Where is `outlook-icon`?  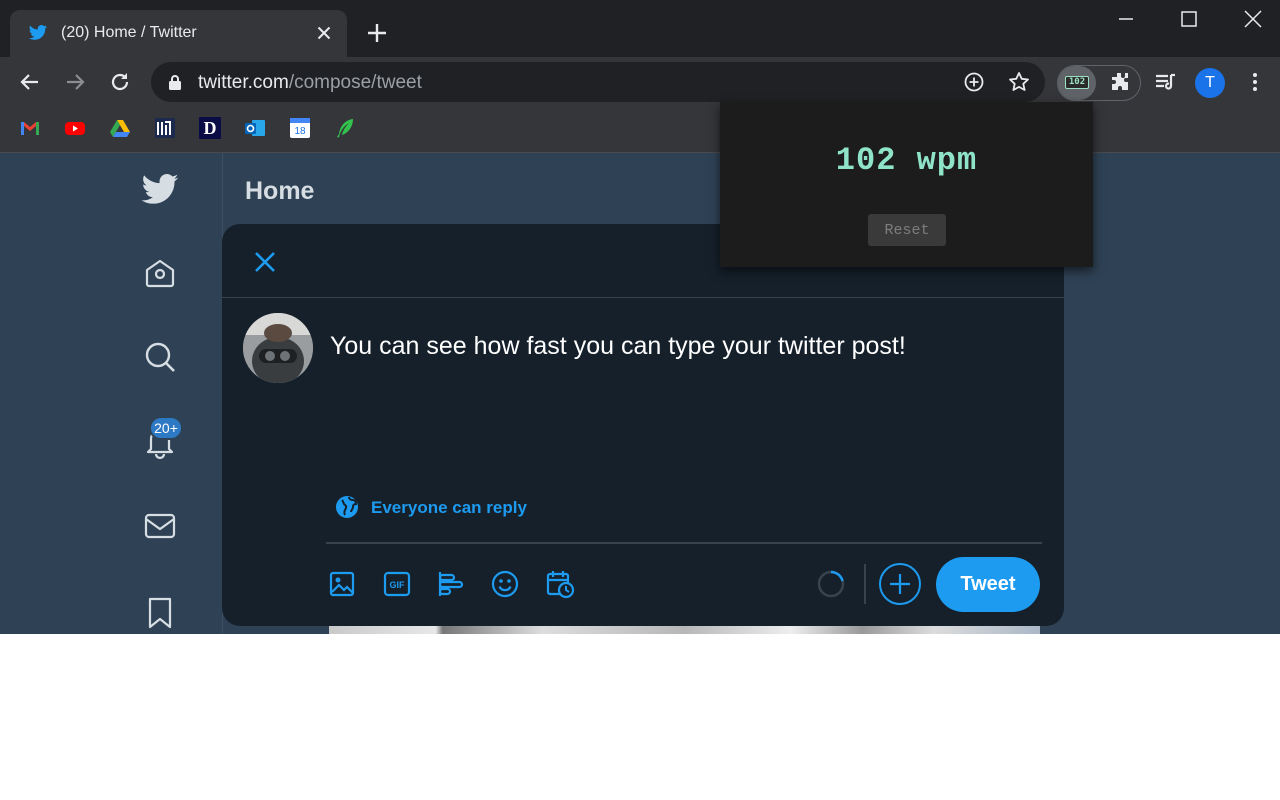
outlook-icon is located at coordinates (255, 128).